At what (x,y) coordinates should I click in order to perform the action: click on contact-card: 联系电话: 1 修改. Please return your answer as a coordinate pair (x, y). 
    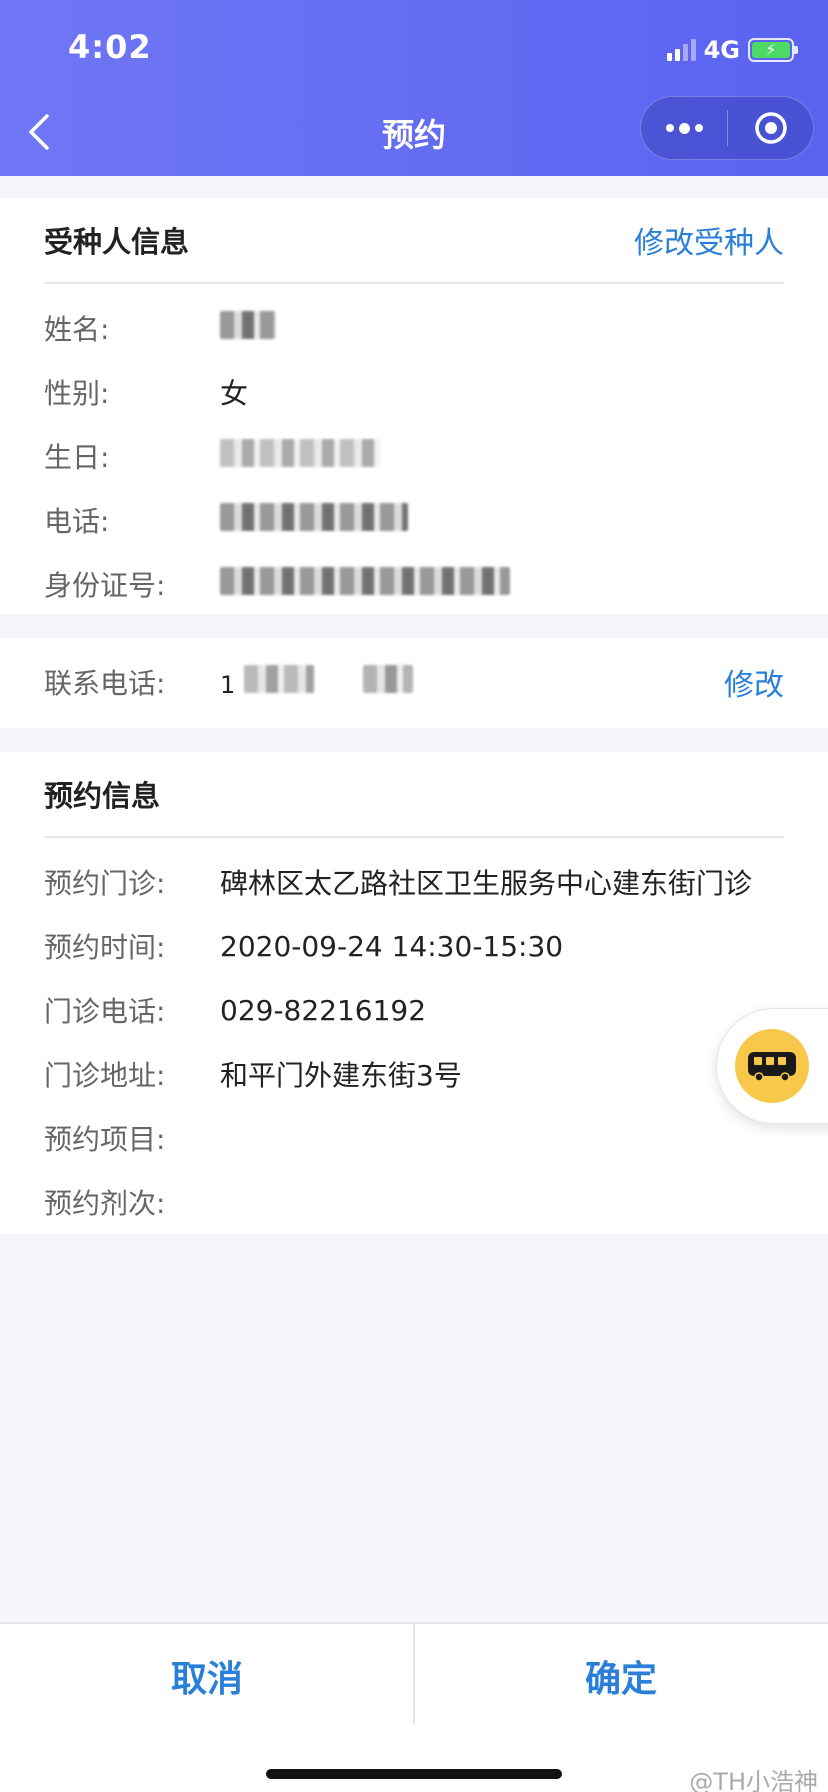
    Looking at the image, I should click on (414, 683).